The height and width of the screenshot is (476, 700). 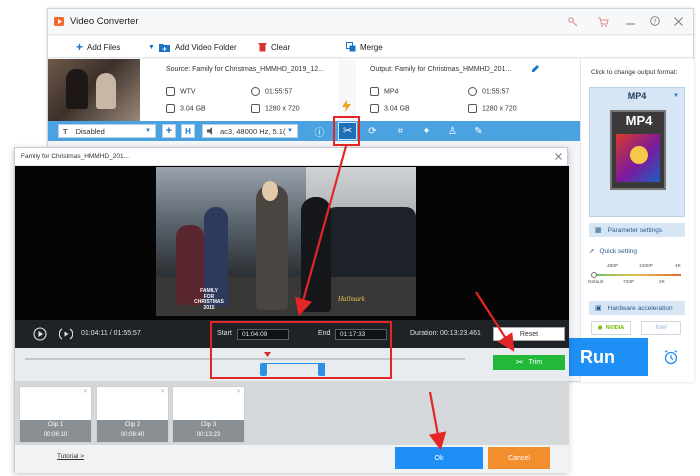 I want to click on close-icon, so click(x=678, y=21).